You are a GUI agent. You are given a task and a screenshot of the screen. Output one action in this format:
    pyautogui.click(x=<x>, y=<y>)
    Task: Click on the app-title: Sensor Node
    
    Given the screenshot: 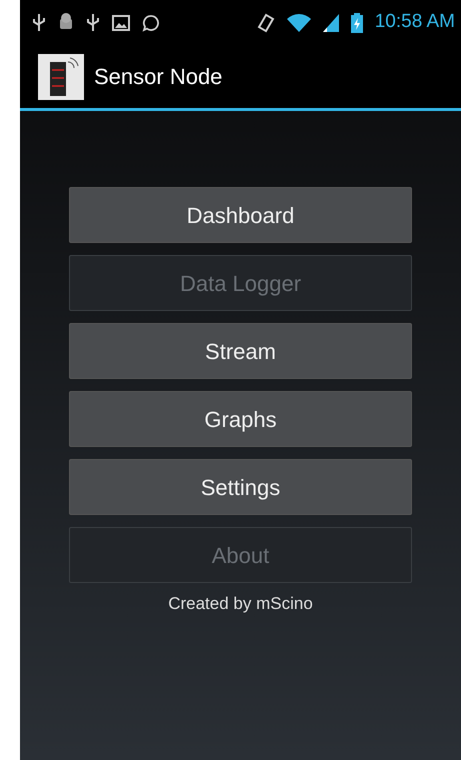 What is the action you would take?
    pyautogui.click(x=158, y=77)
    